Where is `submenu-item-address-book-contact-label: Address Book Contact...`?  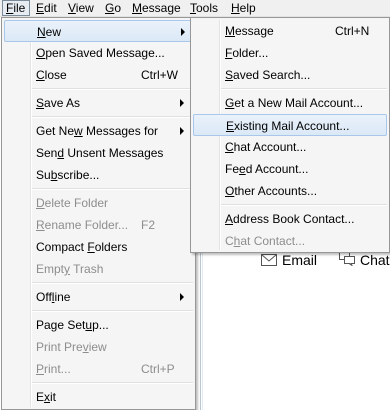
submenu-item-address-book-contact-label: Address Book Contact... is located at coordinates (290, 219).